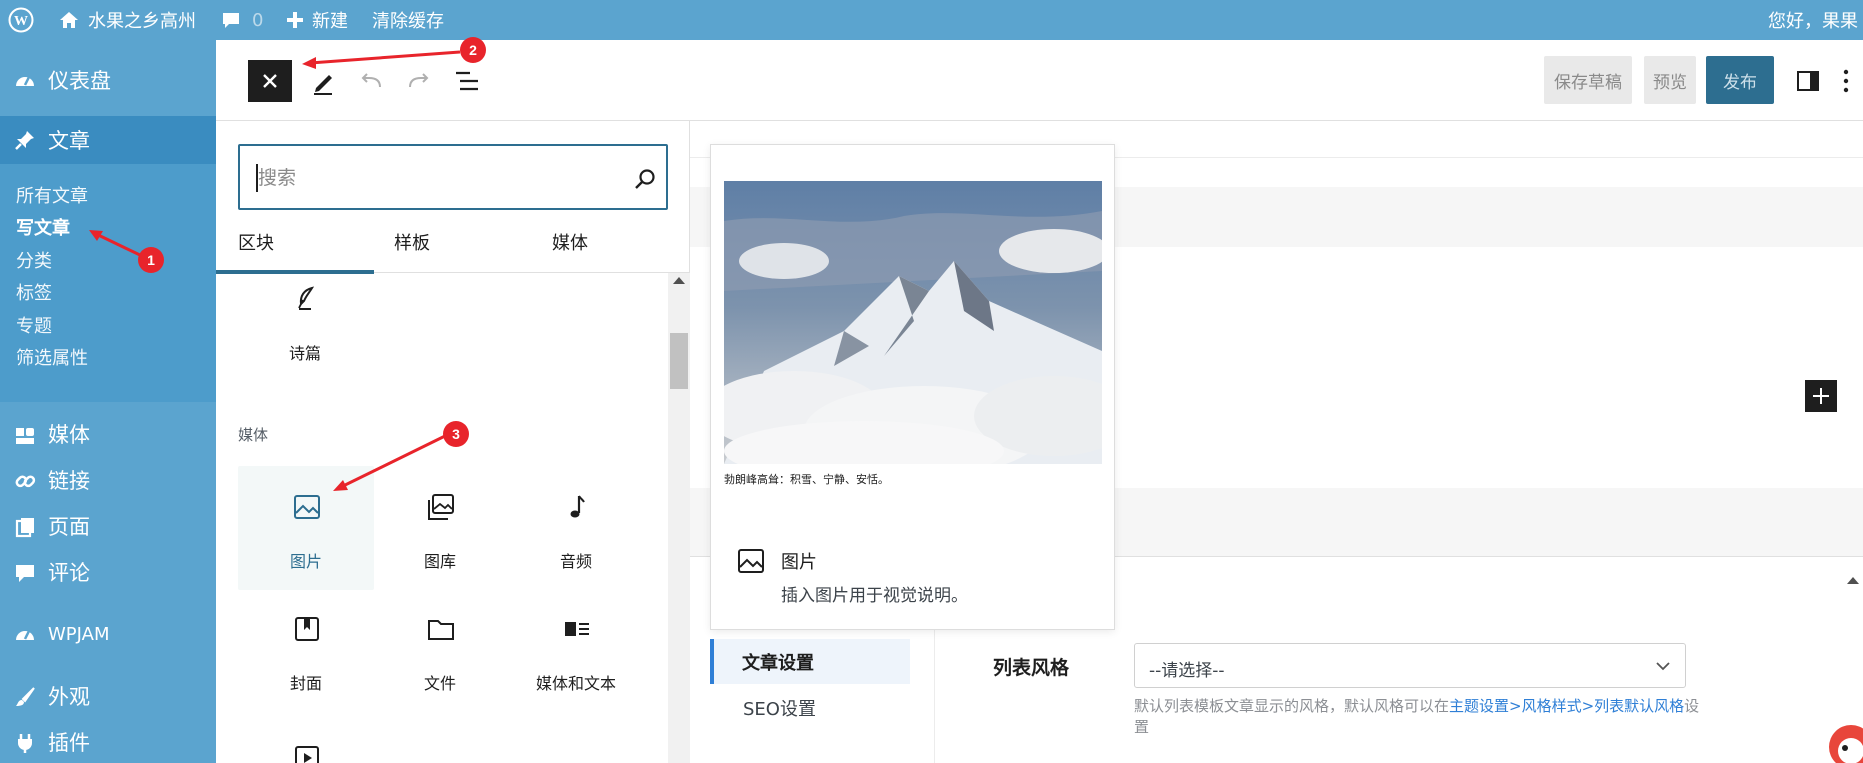  I want to click on menu-wpjam: WPJAM, so click(108, 634).